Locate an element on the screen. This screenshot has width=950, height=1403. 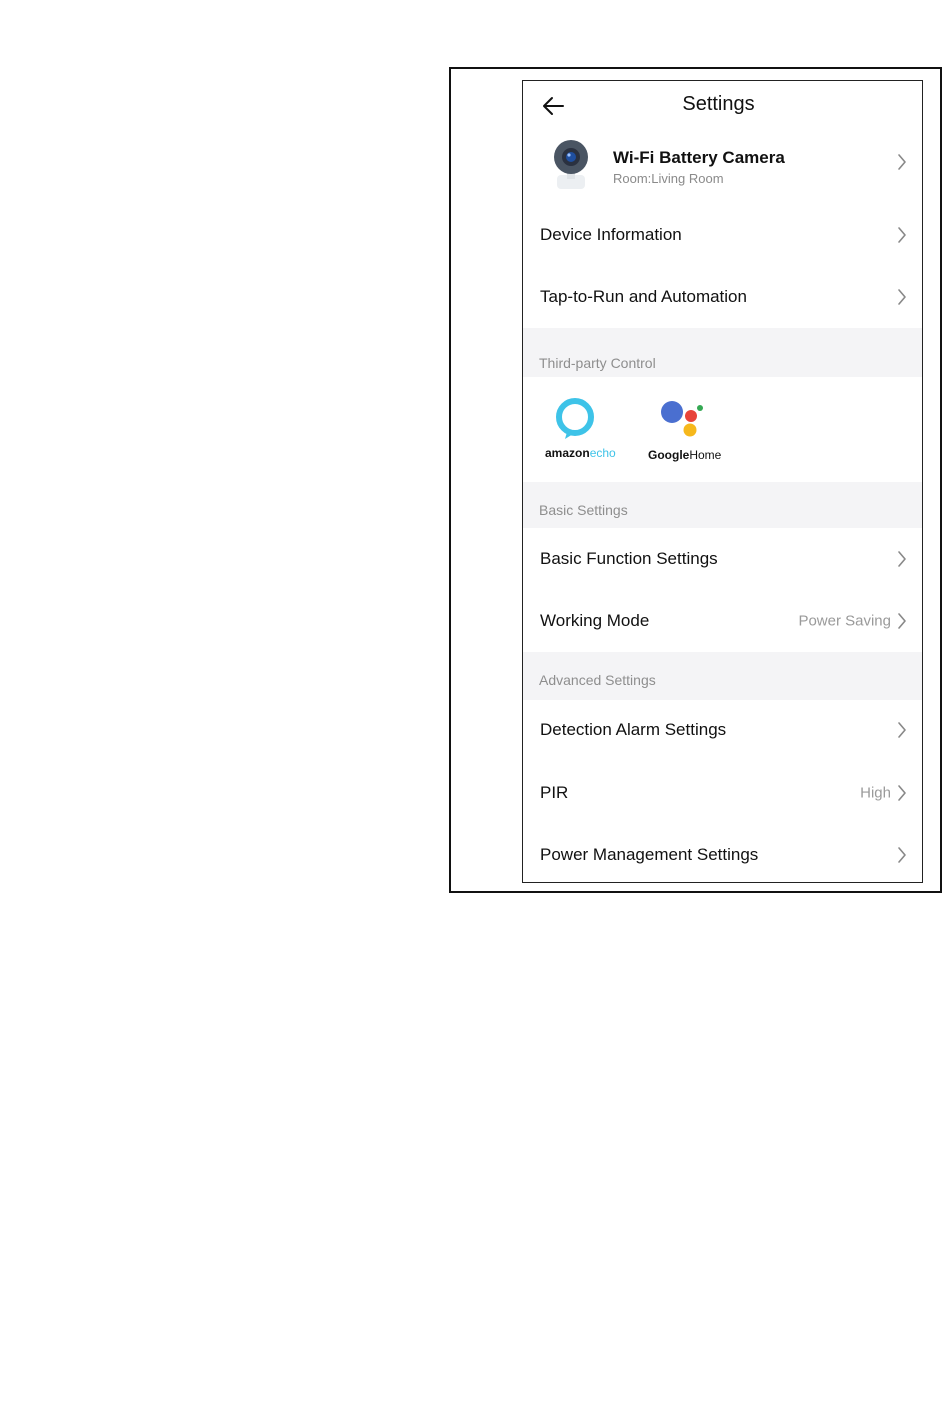
row-label: Detection Alarm Settings is located at coordinates (633, 729).